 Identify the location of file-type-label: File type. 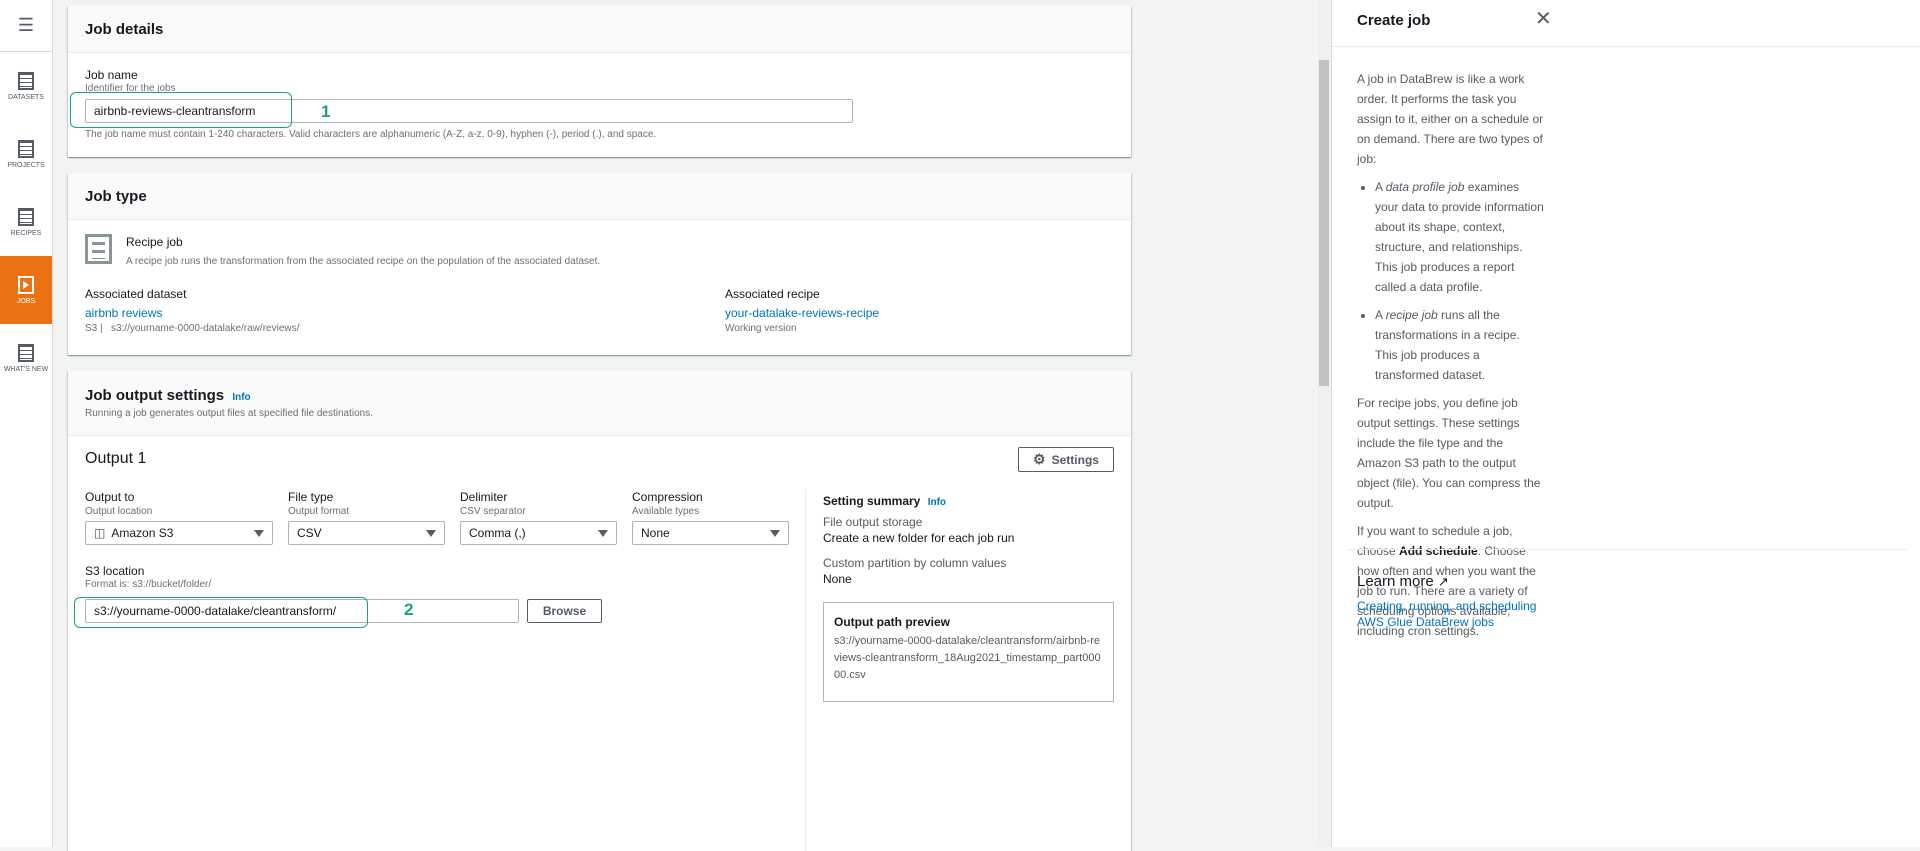
(311, 497).